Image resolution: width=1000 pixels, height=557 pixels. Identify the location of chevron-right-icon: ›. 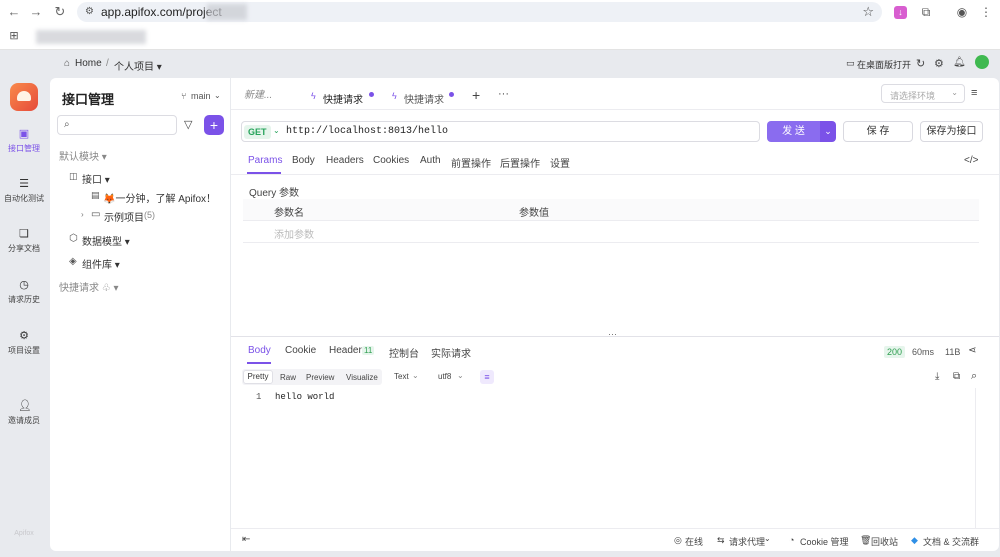
(82, 214).